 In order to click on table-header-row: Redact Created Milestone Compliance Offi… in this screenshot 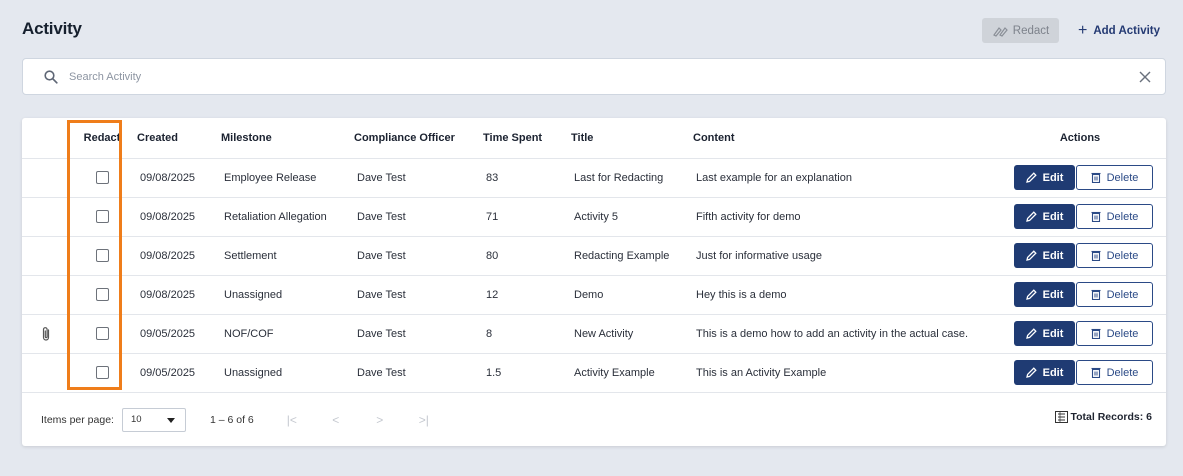, I will do `click(594, 138)`.